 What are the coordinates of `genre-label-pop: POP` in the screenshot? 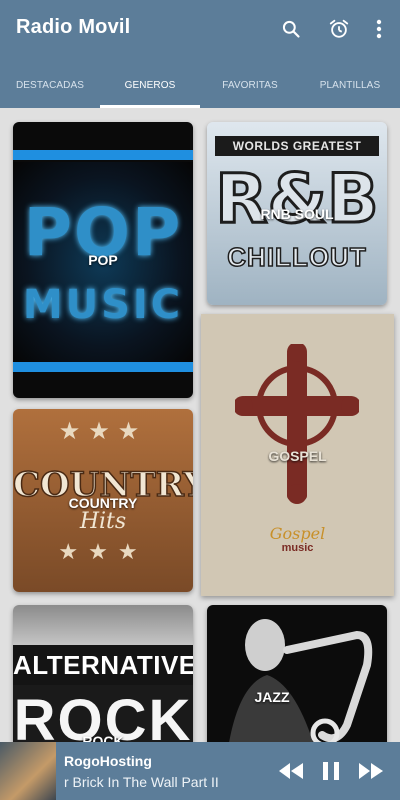 It's located at (103, 260).